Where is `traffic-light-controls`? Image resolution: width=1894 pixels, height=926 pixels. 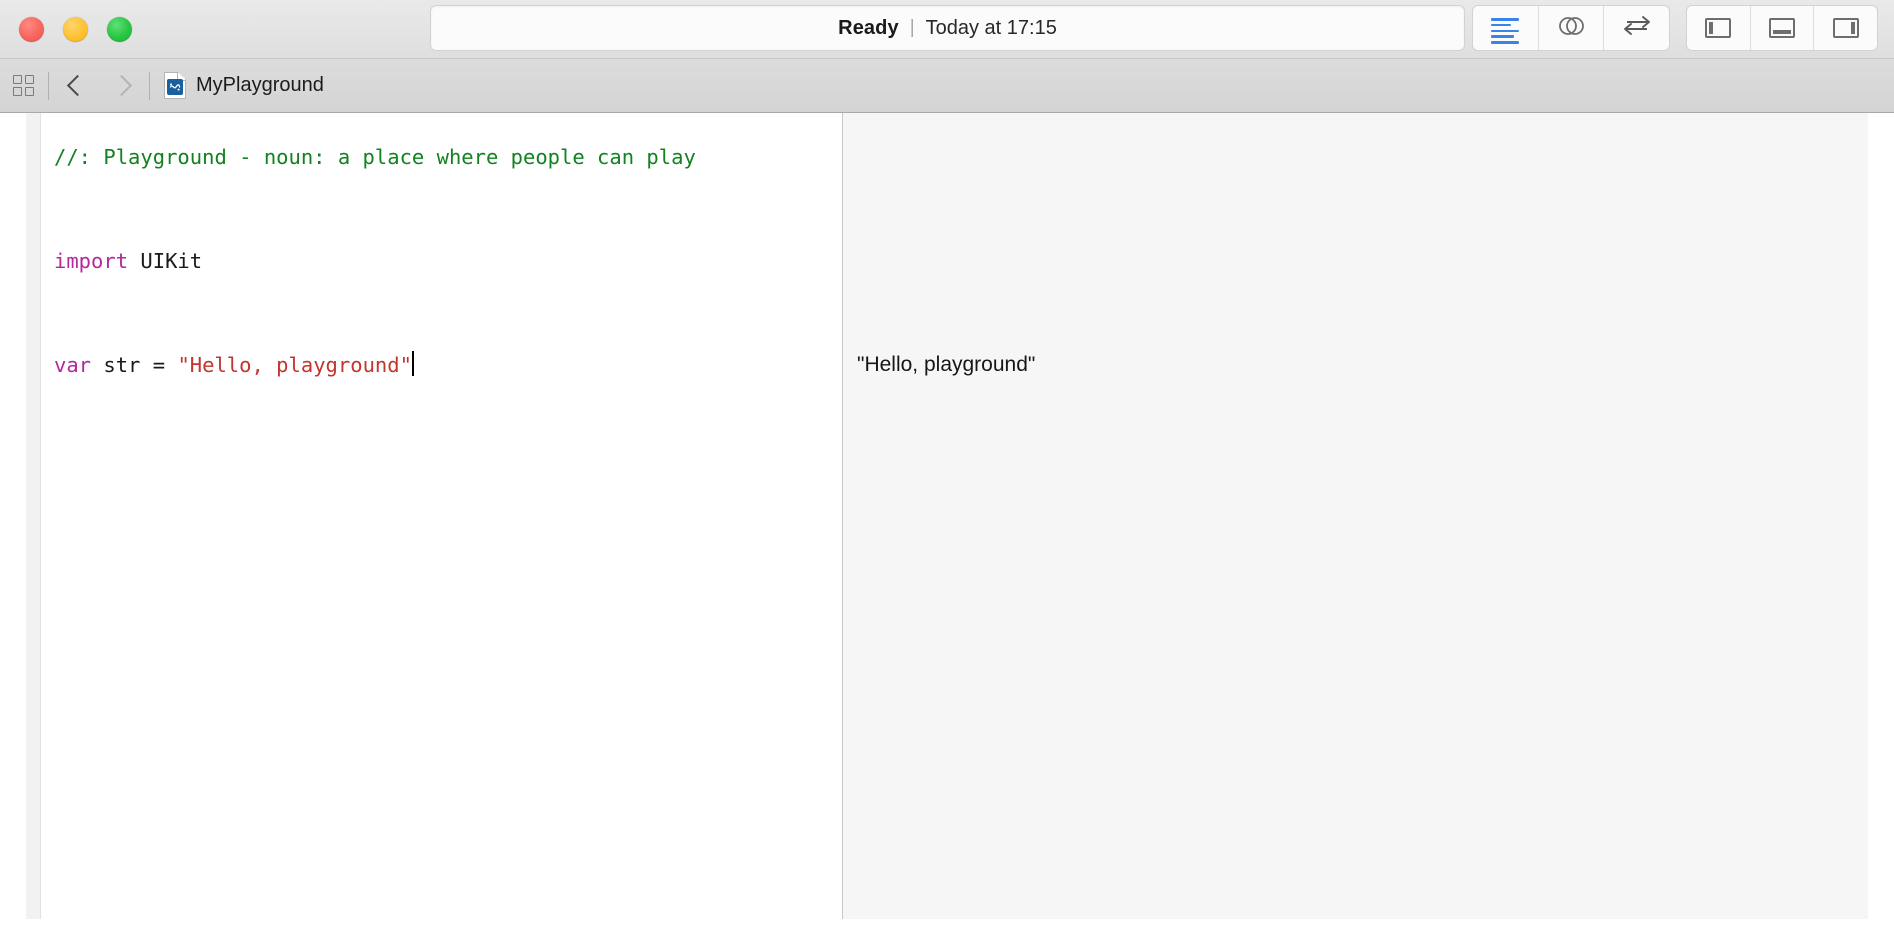
traffic-light-controls is located at coordinates (66, 29).